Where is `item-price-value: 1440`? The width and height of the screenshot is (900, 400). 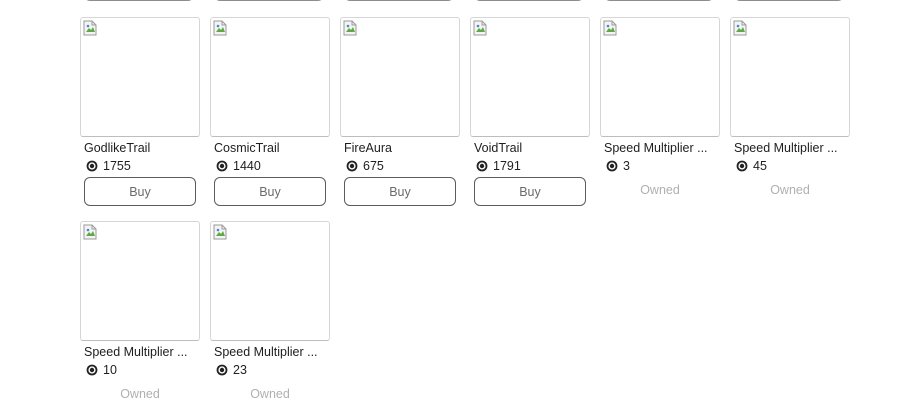 item-price-value: 1440 is located at coordinates (247, 166).